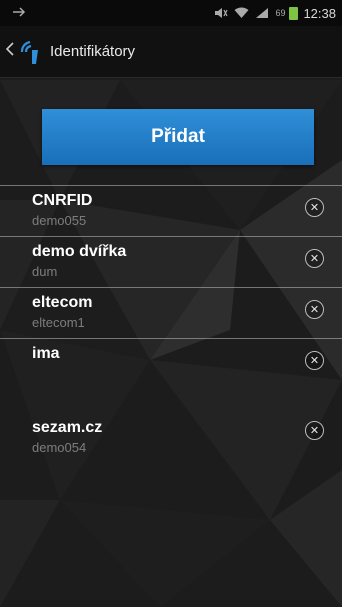 The image size is (342, 607). What do you see at coordinates (93, 51) in the screenshot?
I see `page-title: Identifikátory` at bounding box center [93, 51].